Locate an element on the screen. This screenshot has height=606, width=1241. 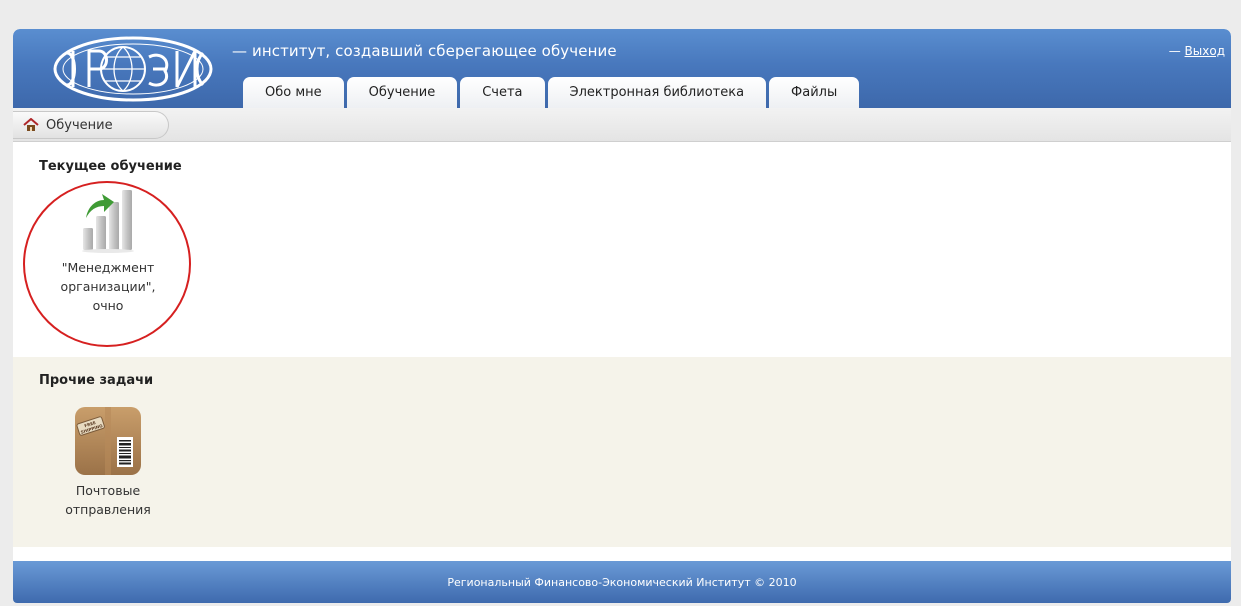
tab-files: Файлы is located at coordinates (814, 92).